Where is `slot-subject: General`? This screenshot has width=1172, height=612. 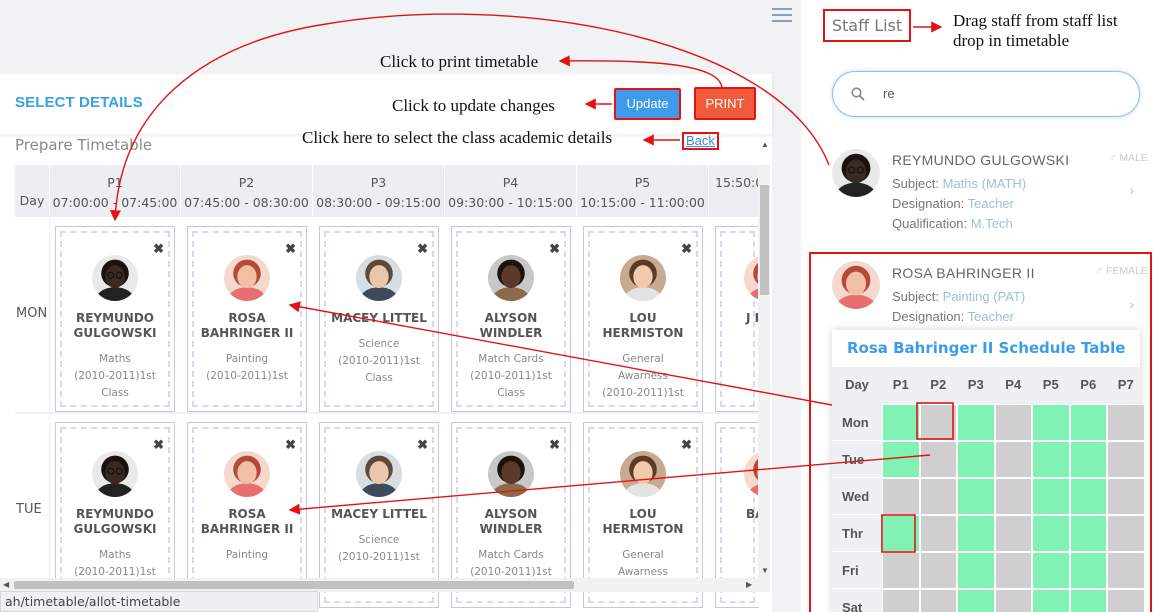 slot-subject: General is located at coordinates (643, 555).